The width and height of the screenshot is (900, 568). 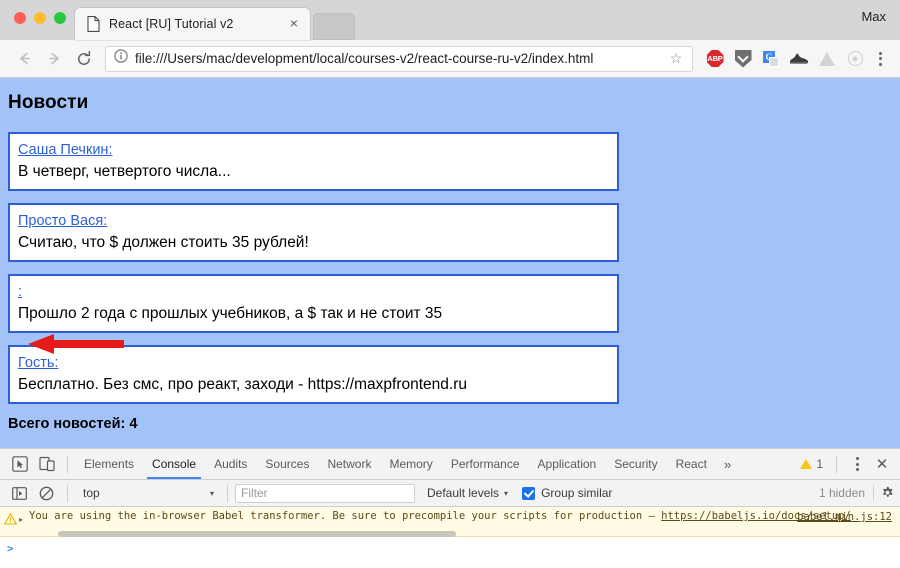 I want to click on execution-context-select: top ▾, so click(x=147, y=493).